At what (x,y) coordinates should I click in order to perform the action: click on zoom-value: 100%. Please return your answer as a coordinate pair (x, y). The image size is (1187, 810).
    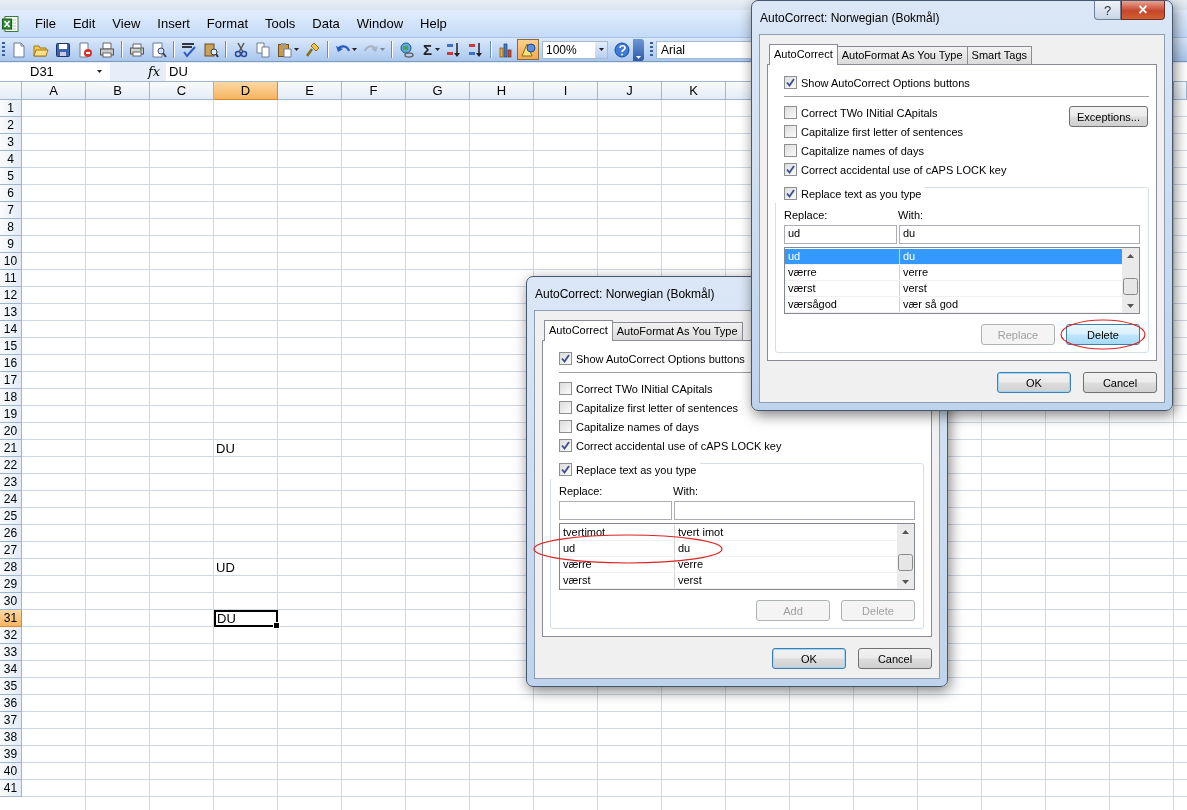
    Looking at the image, I should click on (561, 49).